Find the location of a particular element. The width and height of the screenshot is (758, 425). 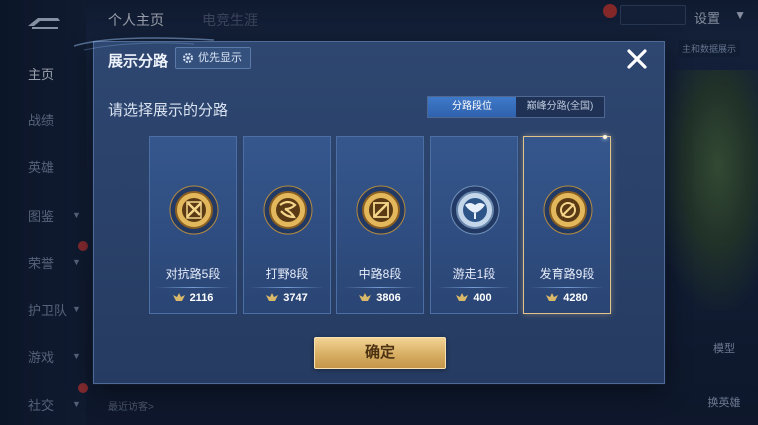

lane-card-roam: 游走1段 400 is located at coordinates (474, 225).